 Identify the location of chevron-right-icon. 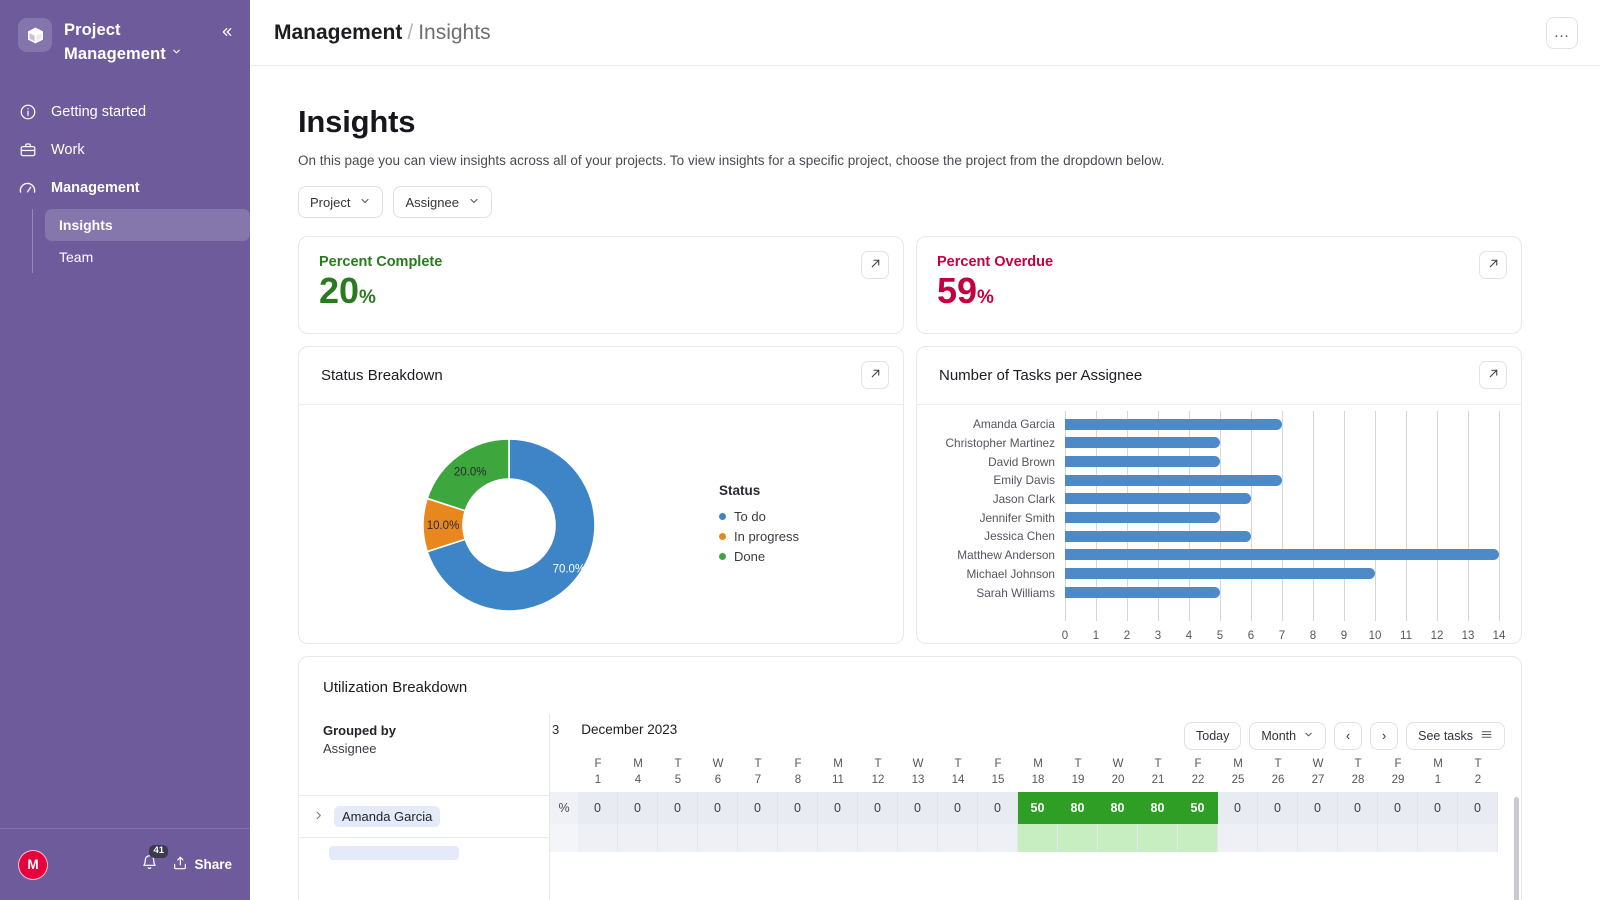
(318, 817).